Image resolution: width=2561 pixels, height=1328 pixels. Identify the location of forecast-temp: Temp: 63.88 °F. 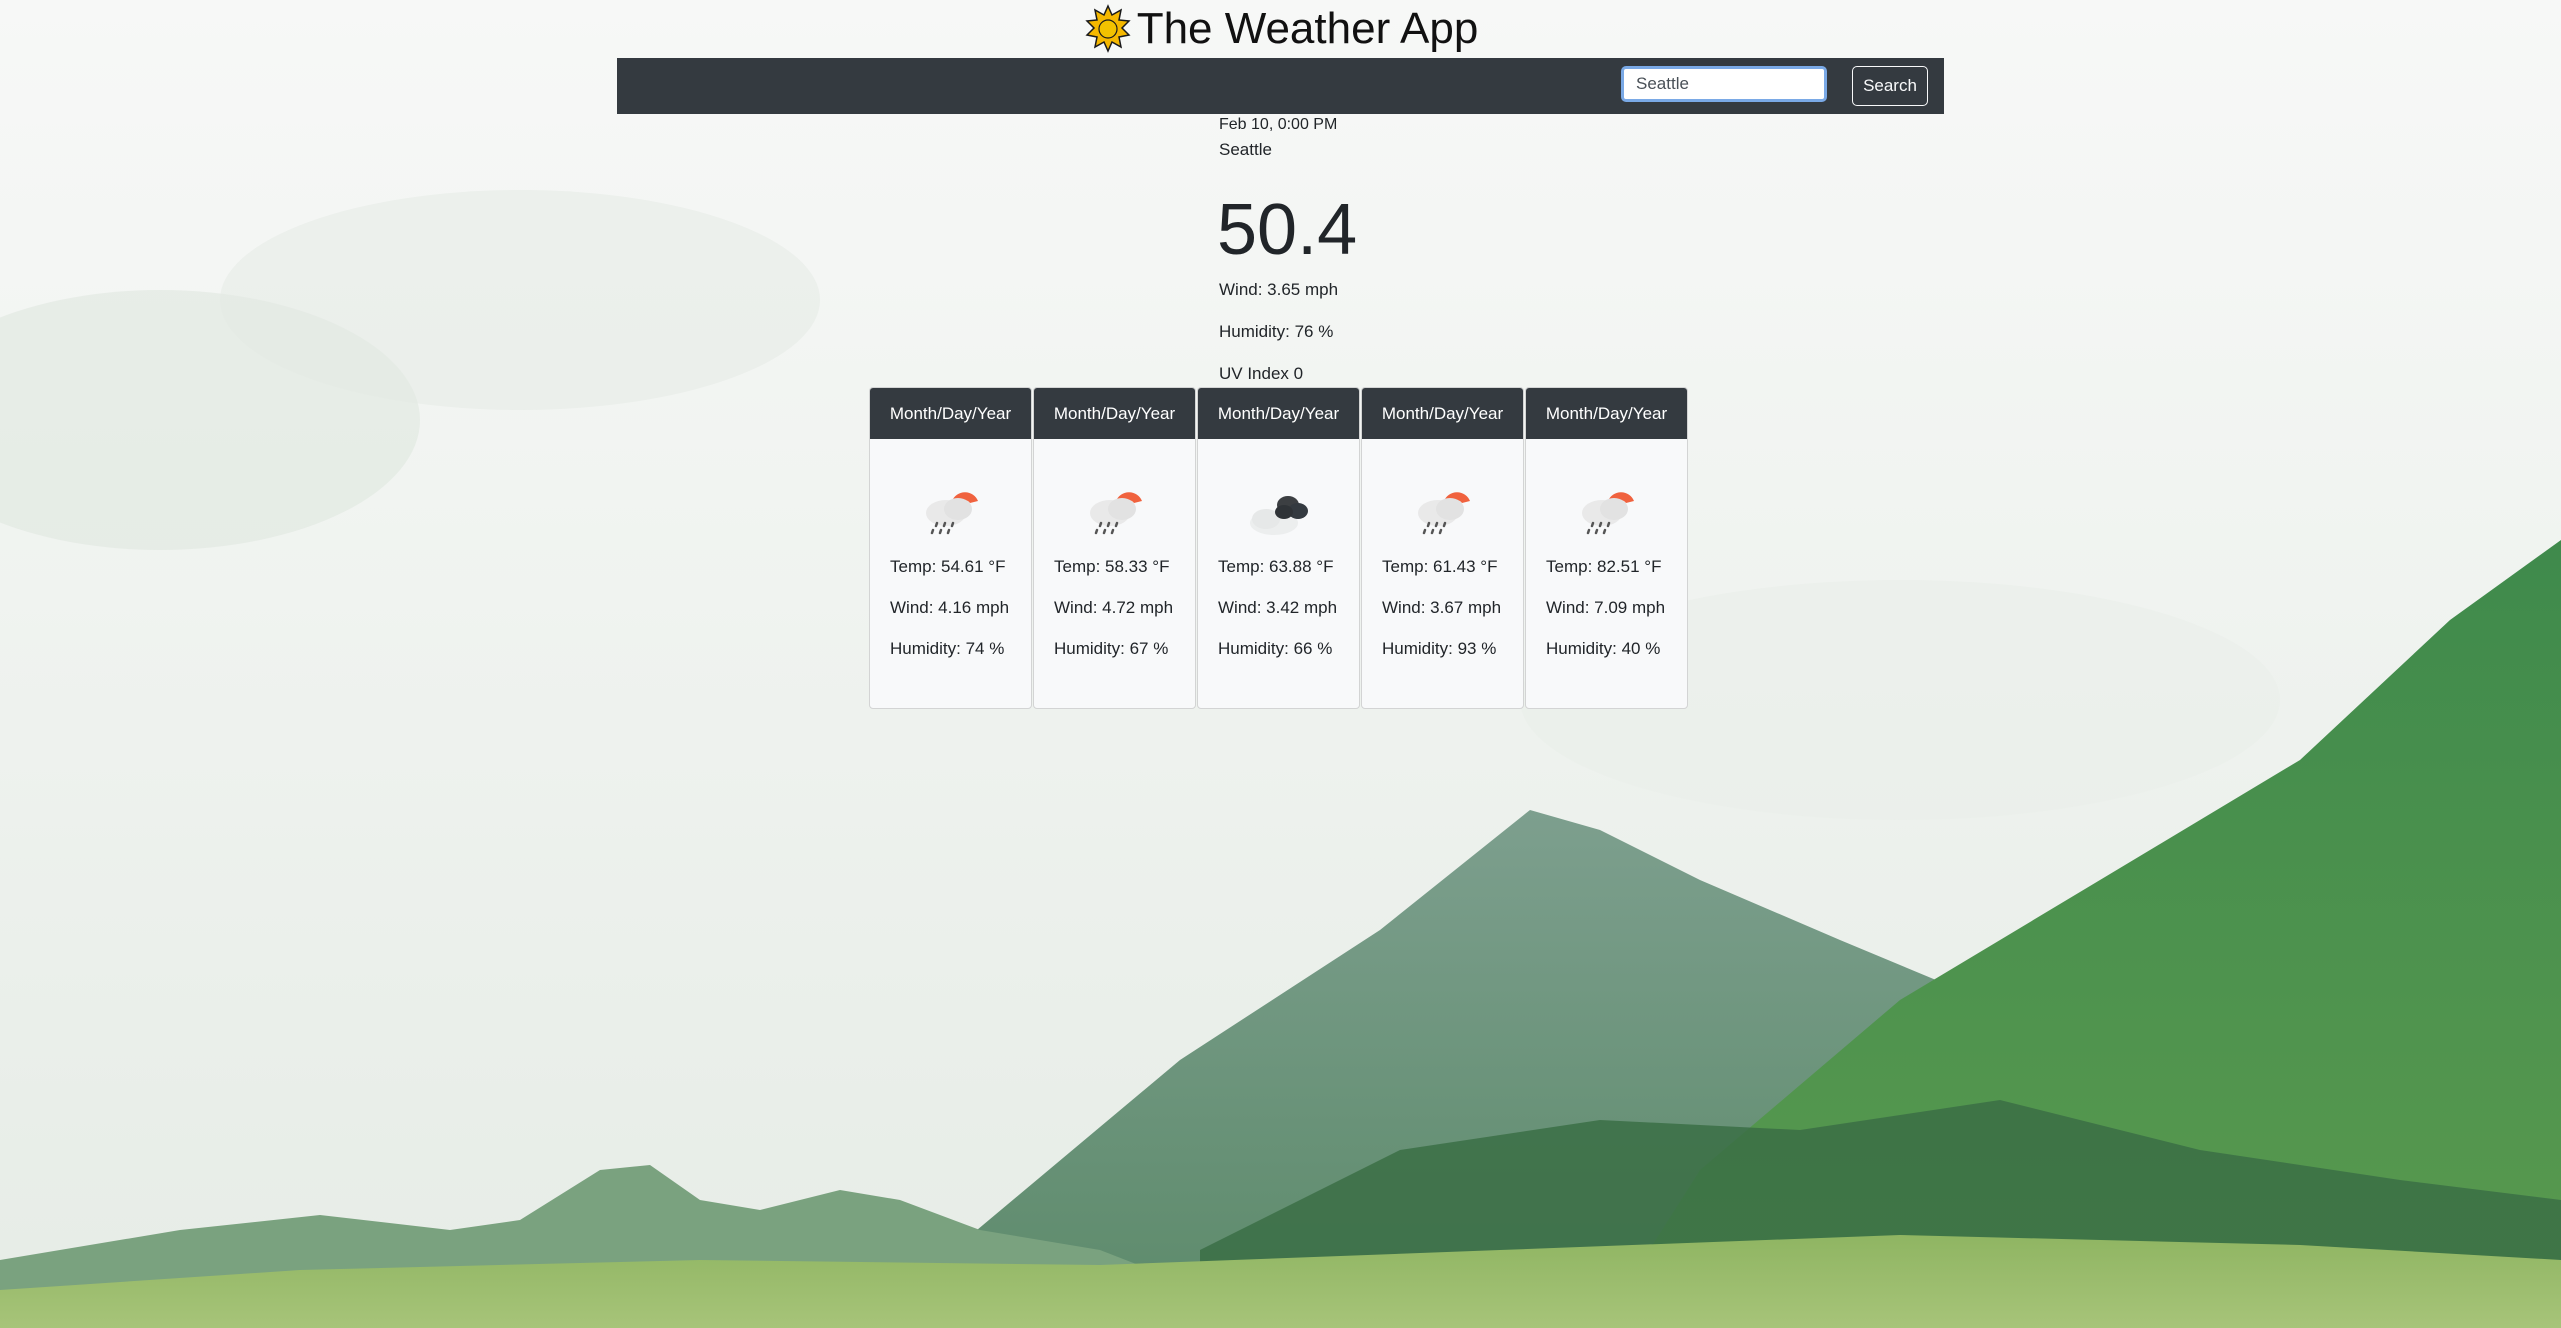
(1276, 566).